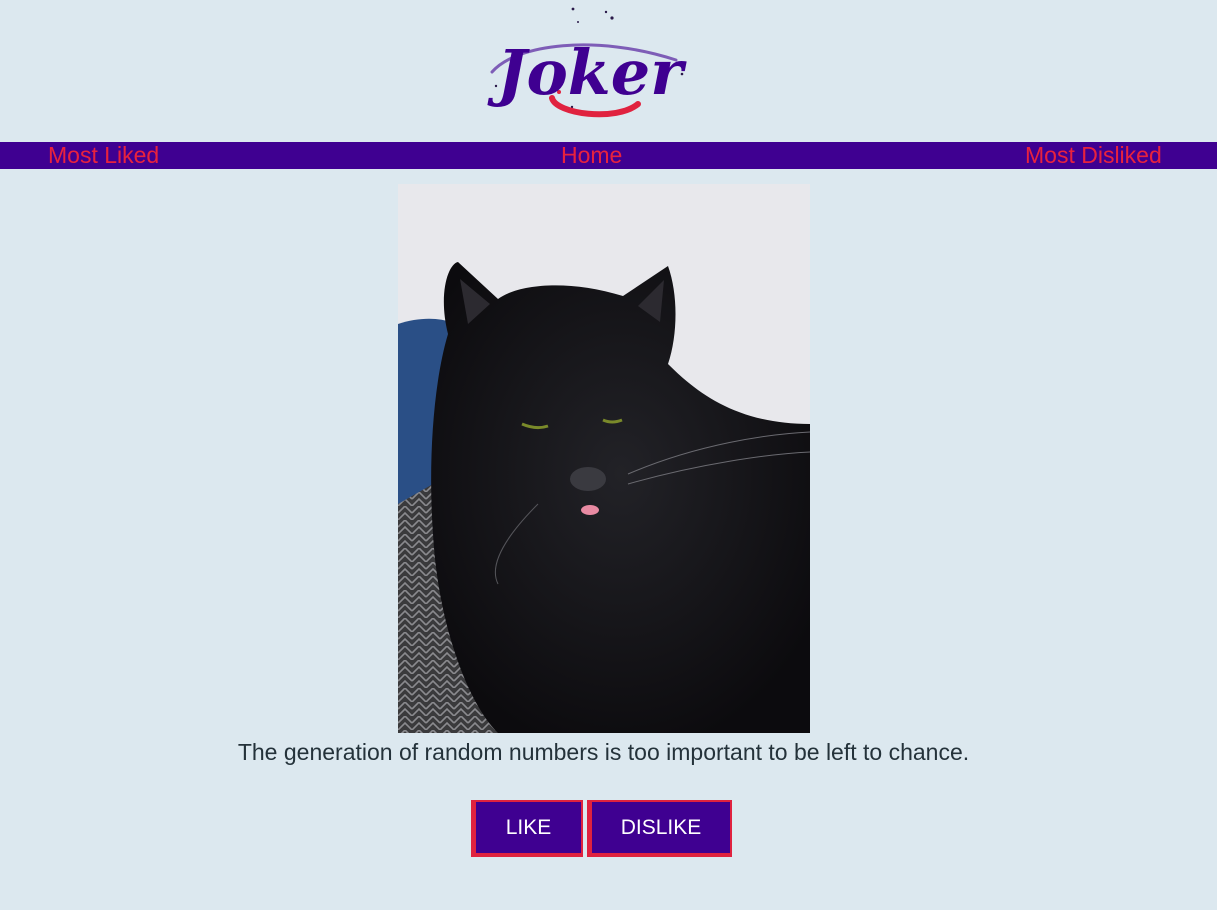 This screenshot has height=910, width=1217. What do you see at coordinates (591, 155) in the screenshot?
I see `nav-home-link: Home` at bounding box center [591, 155].